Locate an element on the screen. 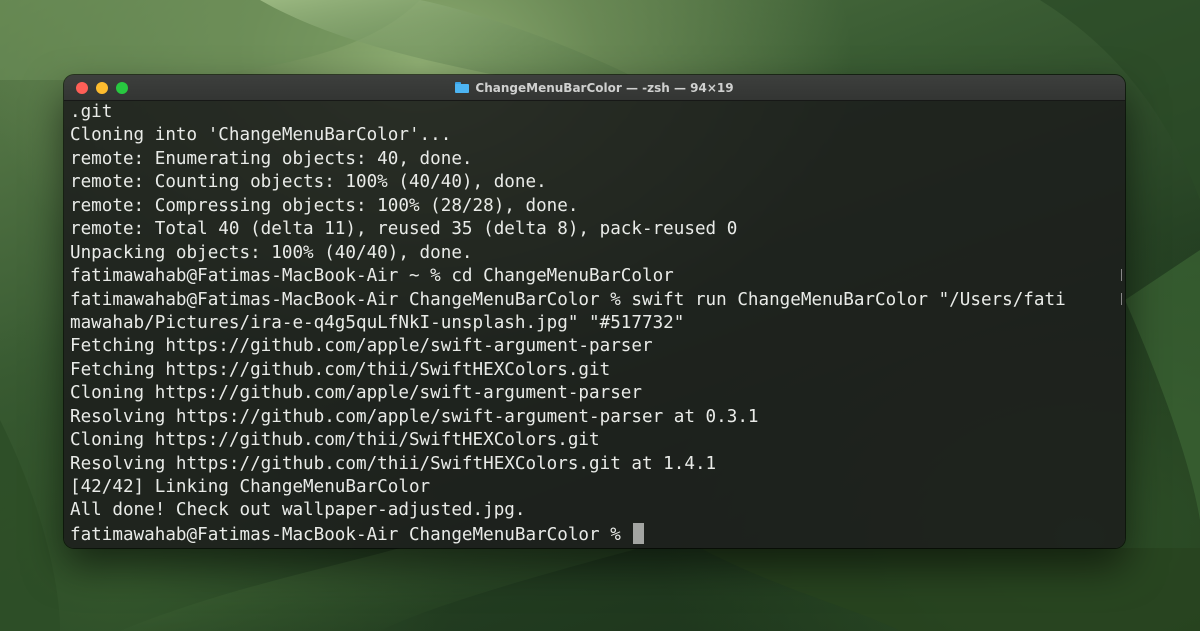  window-title-group: ChangeMenuBarColor — -zsh — 94×19 is located at coordinates (594, 87).